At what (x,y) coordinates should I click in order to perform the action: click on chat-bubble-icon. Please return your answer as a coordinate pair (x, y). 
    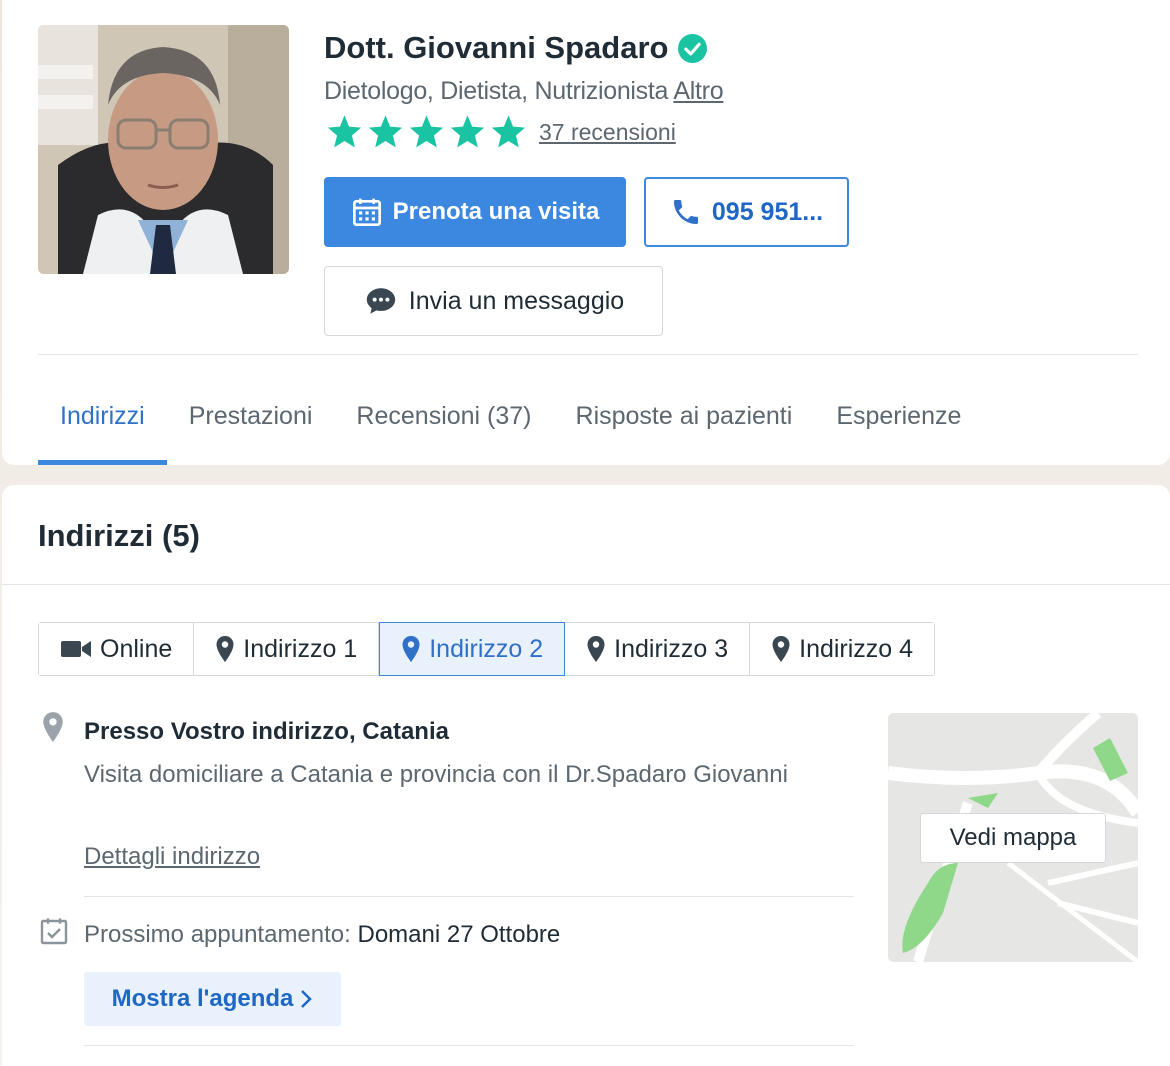
    Looking at the image, I should click on (380, 301).